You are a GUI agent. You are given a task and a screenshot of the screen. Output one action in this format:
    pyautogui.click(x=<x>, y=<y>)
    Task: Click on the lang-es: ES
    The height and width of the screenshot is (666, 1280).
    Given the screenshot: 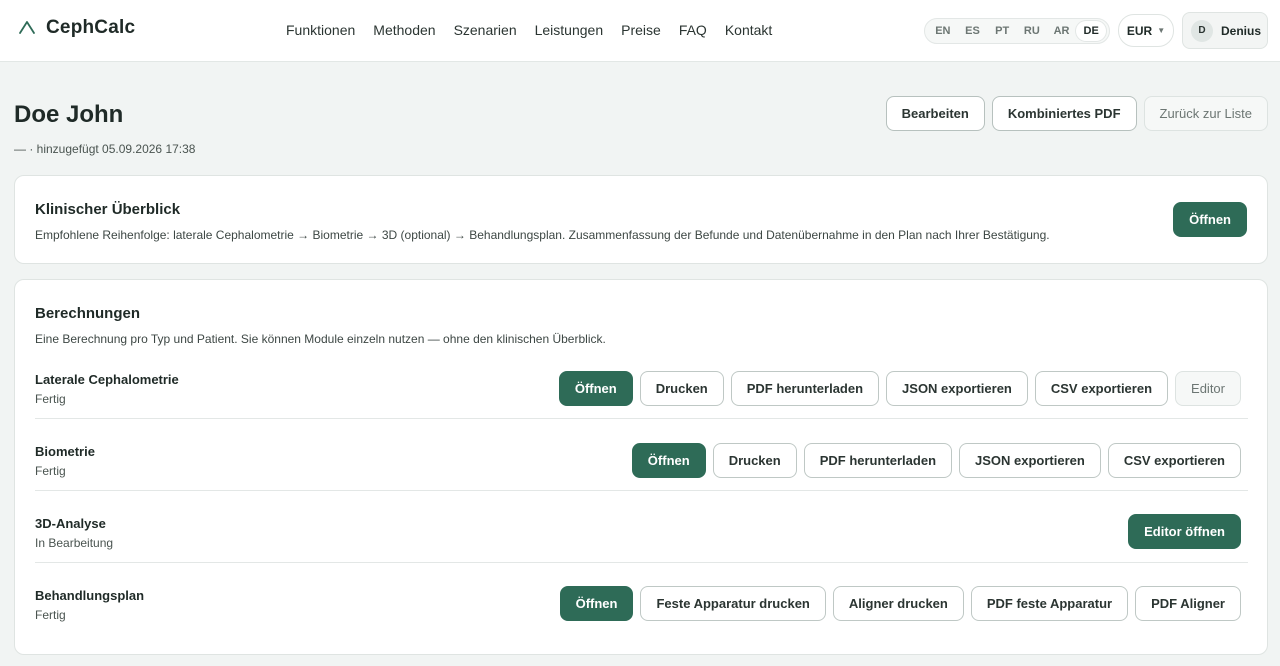 What is the action you would take?
    pyautogui.click(x=973, y=31)
    